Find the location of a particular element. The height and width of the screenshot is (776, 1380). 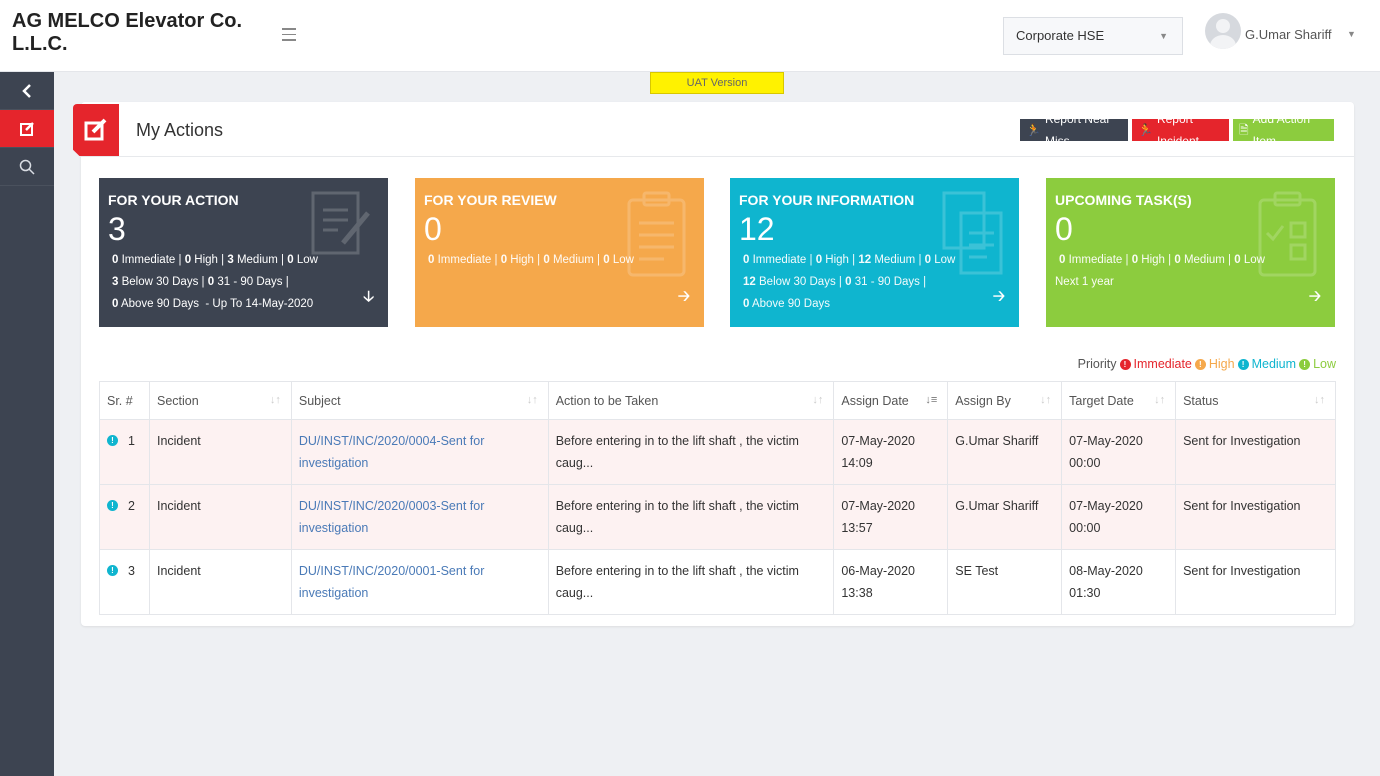

sidebar-item-search is located at coordinates (27, 167).